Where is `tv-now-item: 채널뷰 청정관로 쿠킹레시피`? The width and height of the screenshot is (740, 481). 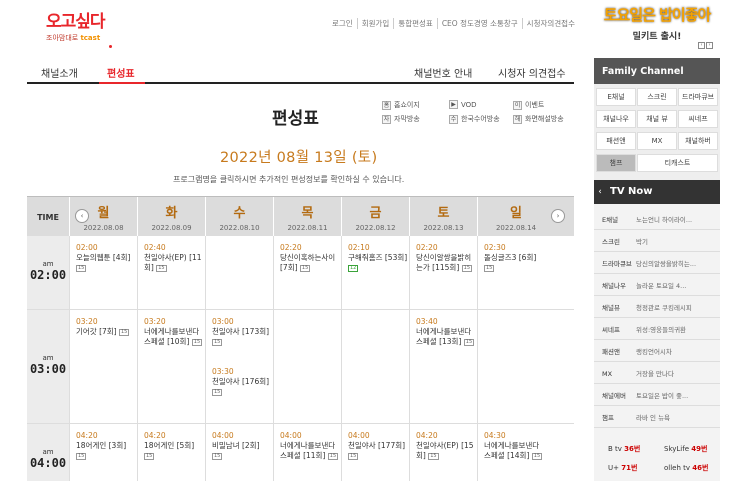
tv-now-item: 채널뷰 청정관로 쿠킹레시피 is located at coordinates (657, 308).